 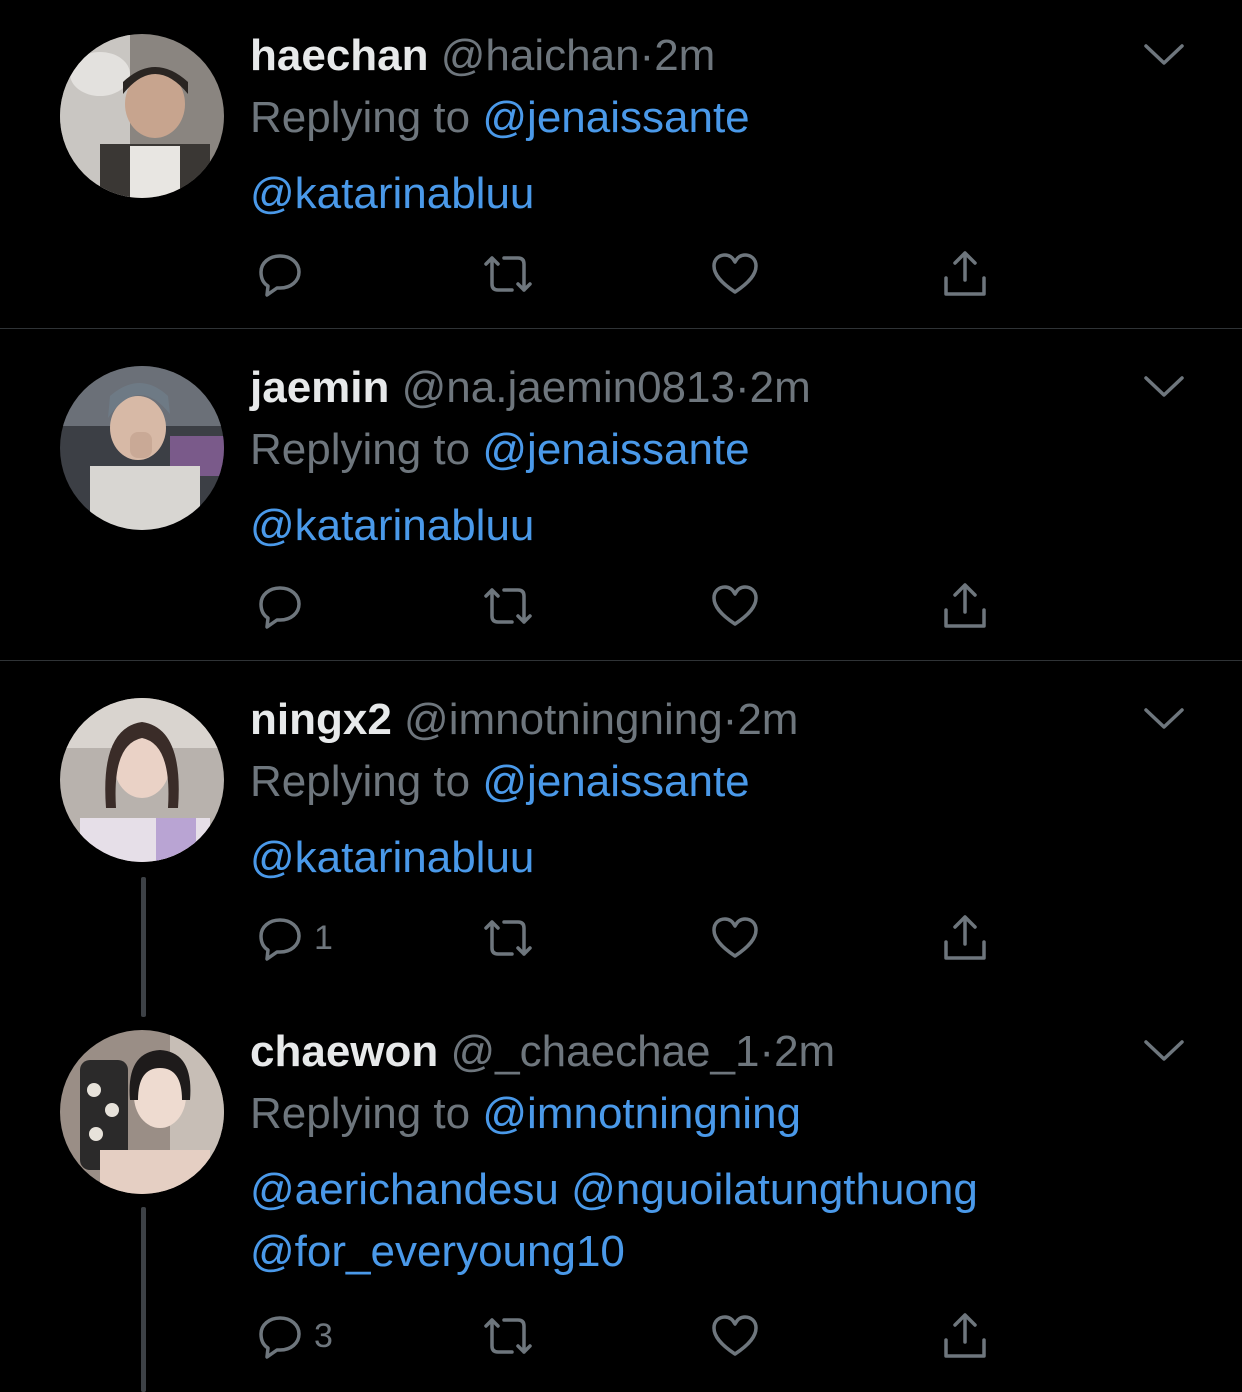 What do you see at coordinates (437, 1252) in the screenshot?
I see `tweet-text-line: @for_everyoung10` at bounding box center [437, 1252].